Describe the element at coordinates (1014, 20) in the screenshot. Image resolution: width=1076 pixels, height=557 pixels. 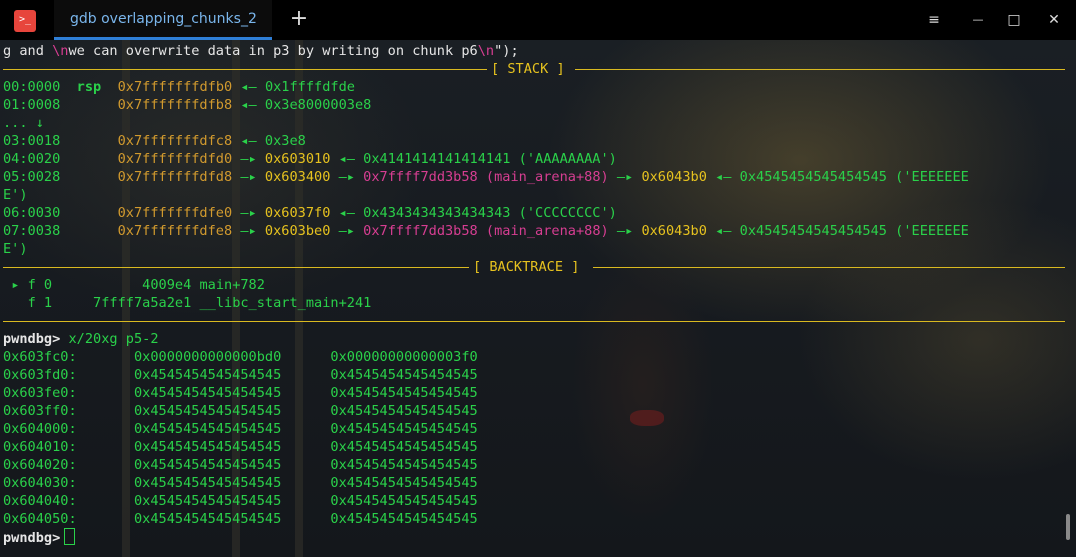
I see `maximize-button: □` at that location.